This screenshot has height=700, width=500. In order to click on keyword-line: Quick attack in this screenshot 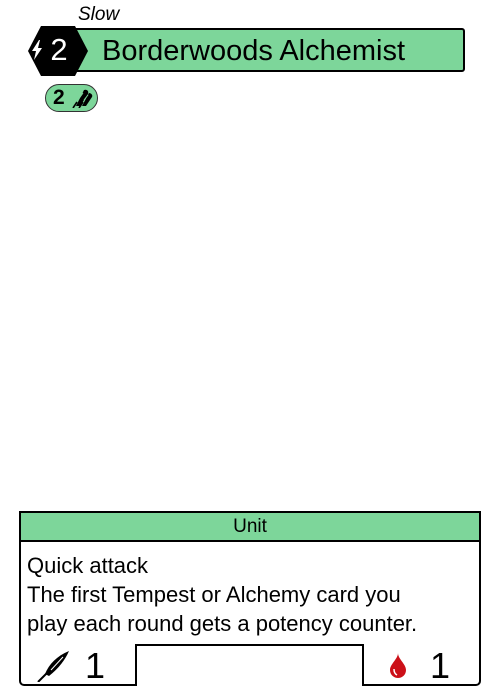, I will do `click(88, 565)`.